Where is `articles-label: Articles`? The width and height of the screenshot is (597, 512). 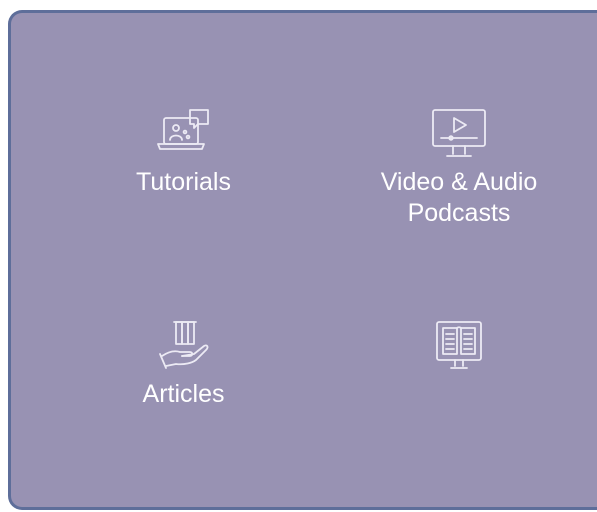 articles-label: Articles is located at coordinates (183, 394).